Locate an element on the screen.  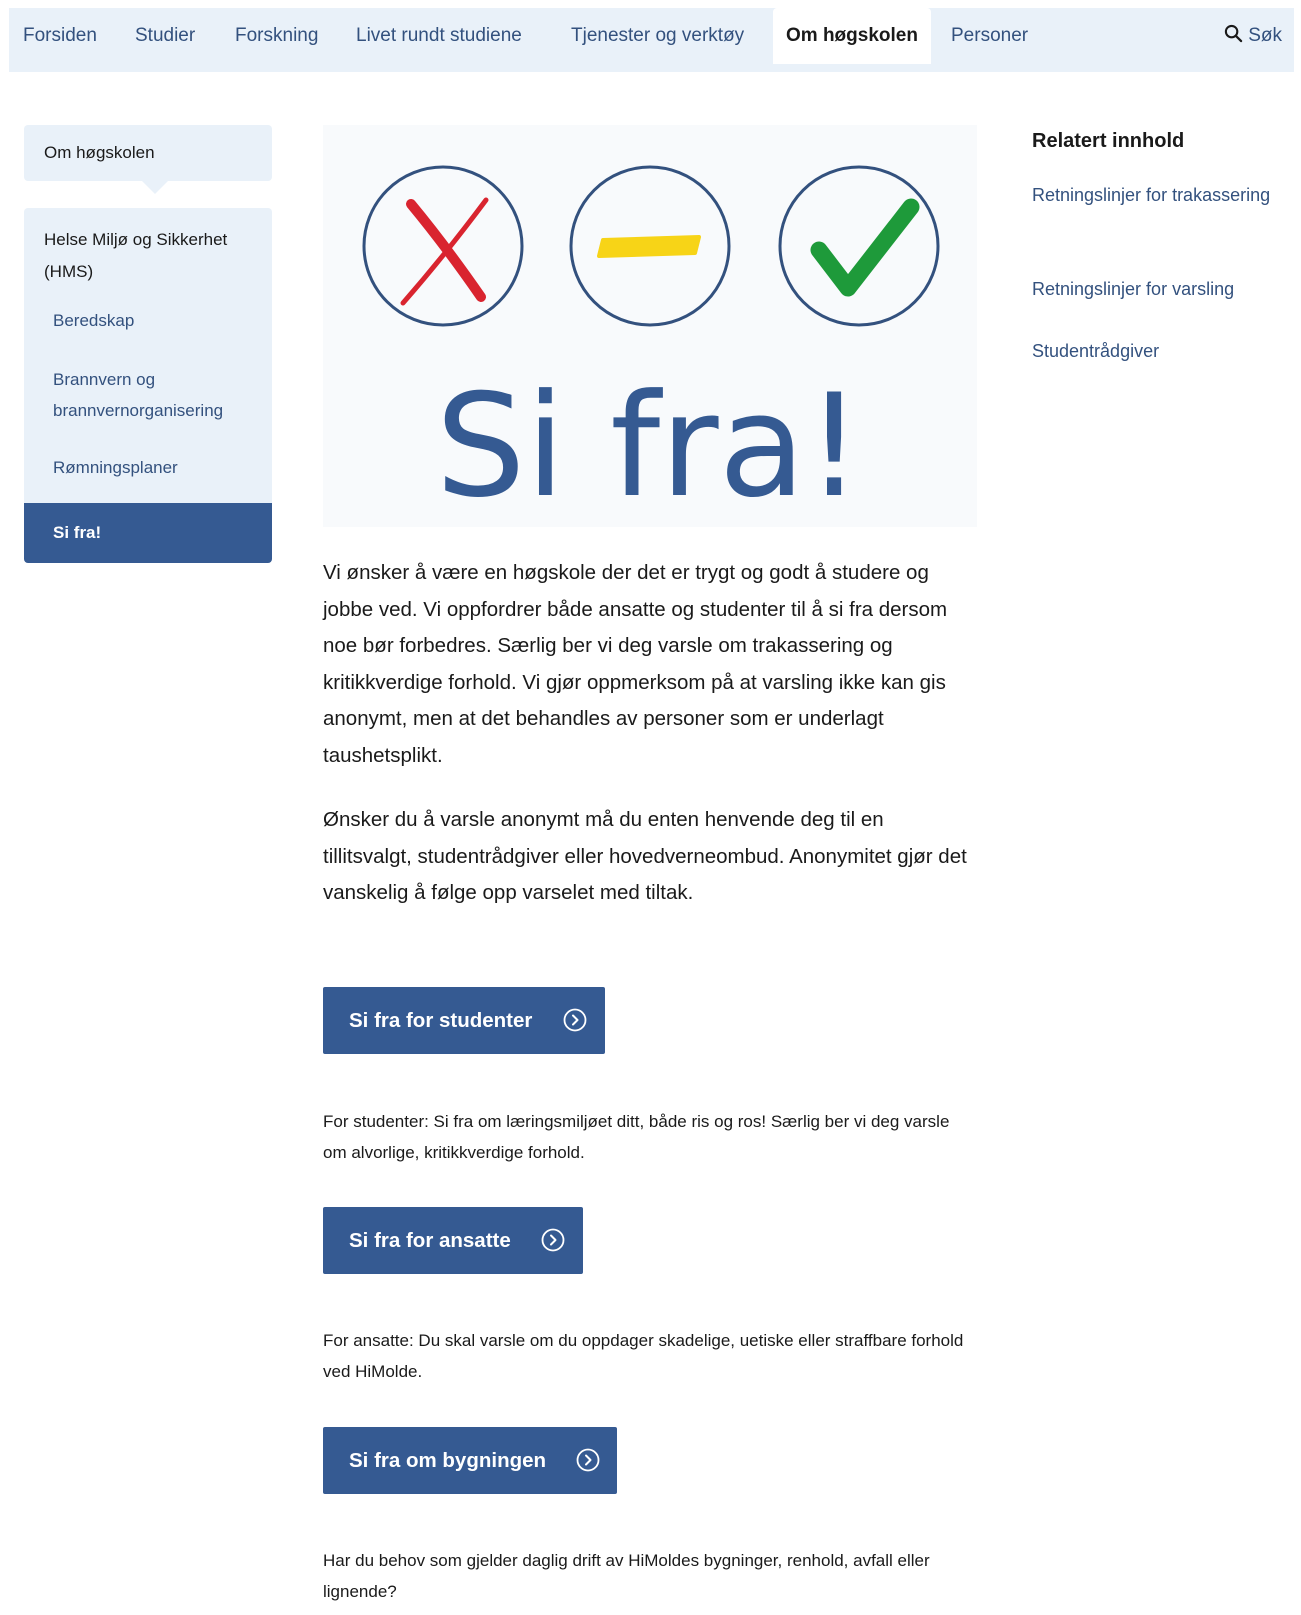
nav-item-personer: Personer is located at coordinates (989, 36).